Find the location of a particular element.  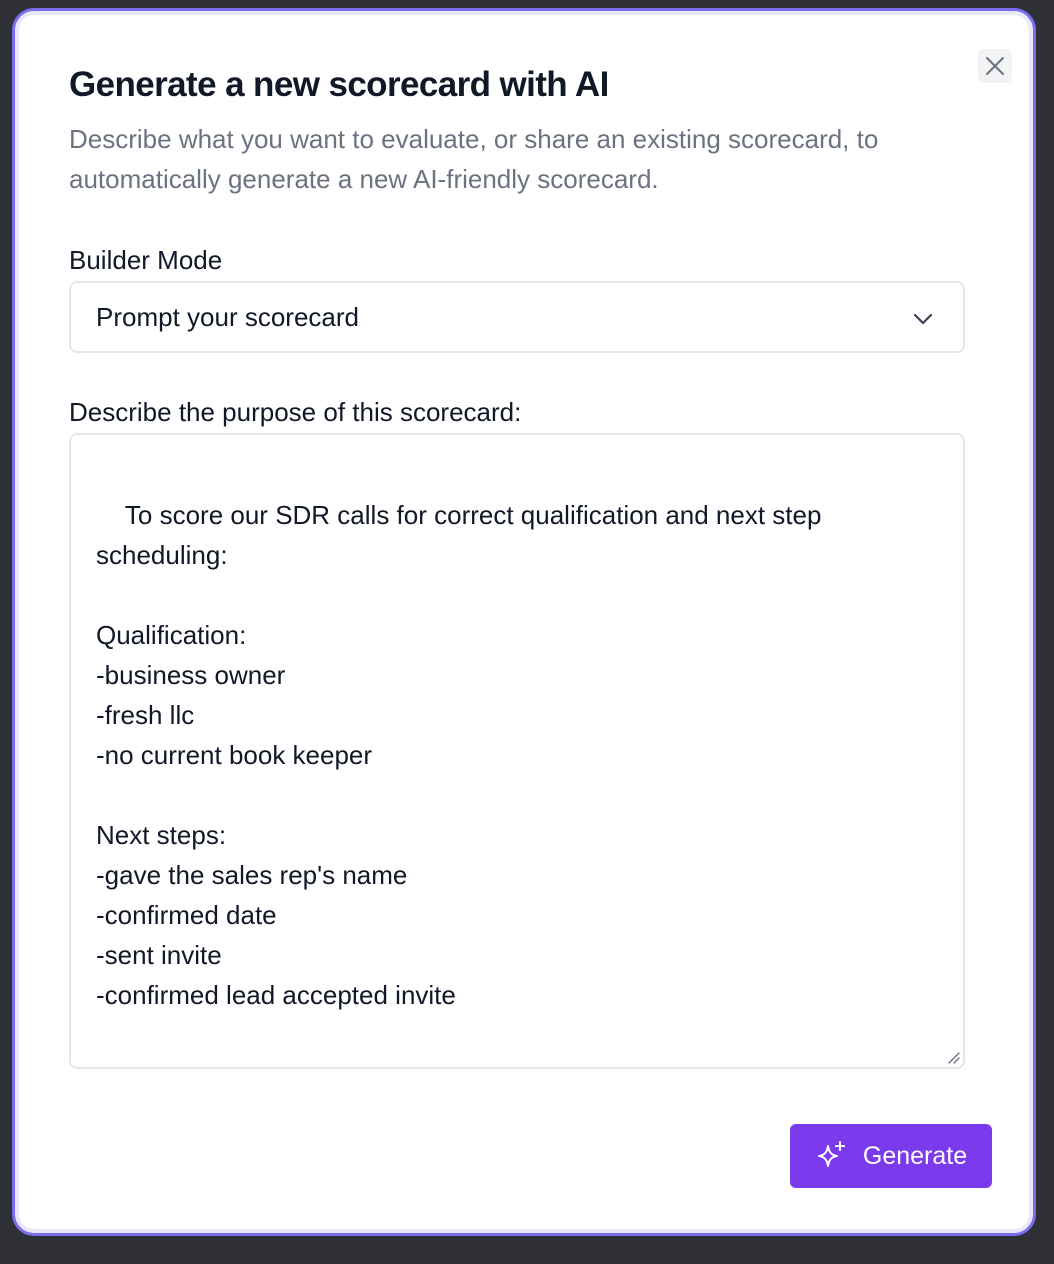

builder-mode-select: Prompt your scorecard is located at coordinates (517, 317).